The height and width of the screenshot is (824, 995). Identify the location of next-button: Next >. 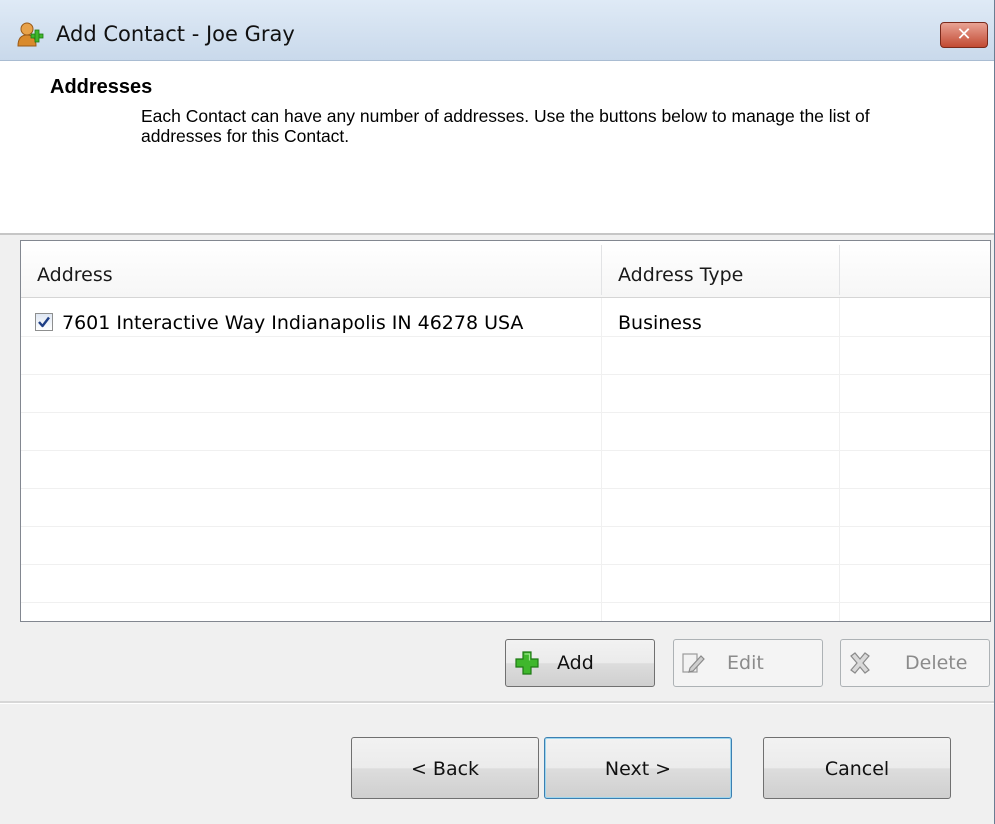
(638, 768).